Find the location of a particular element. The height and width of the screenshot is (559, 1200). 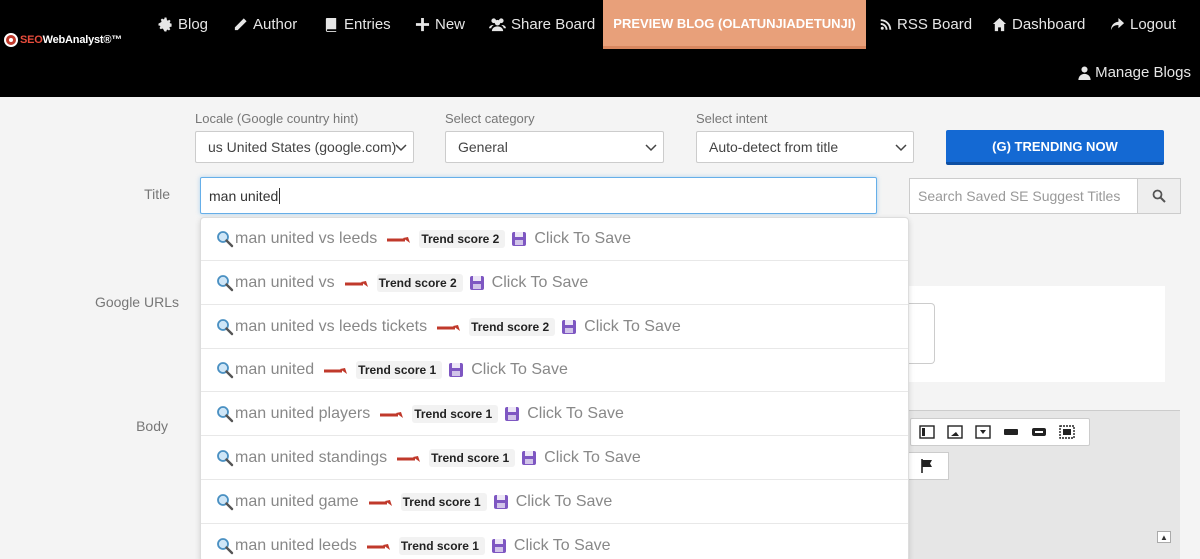

share-arrow-icon is located at coordinates (1117, 23).